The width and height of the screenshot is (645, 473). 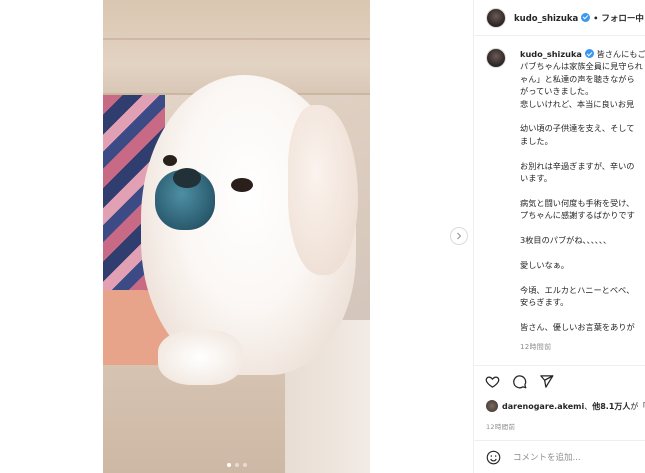 I want to click on caption-line: ゃん」と私達の声を聴きながら, so click(x=577, y=78).